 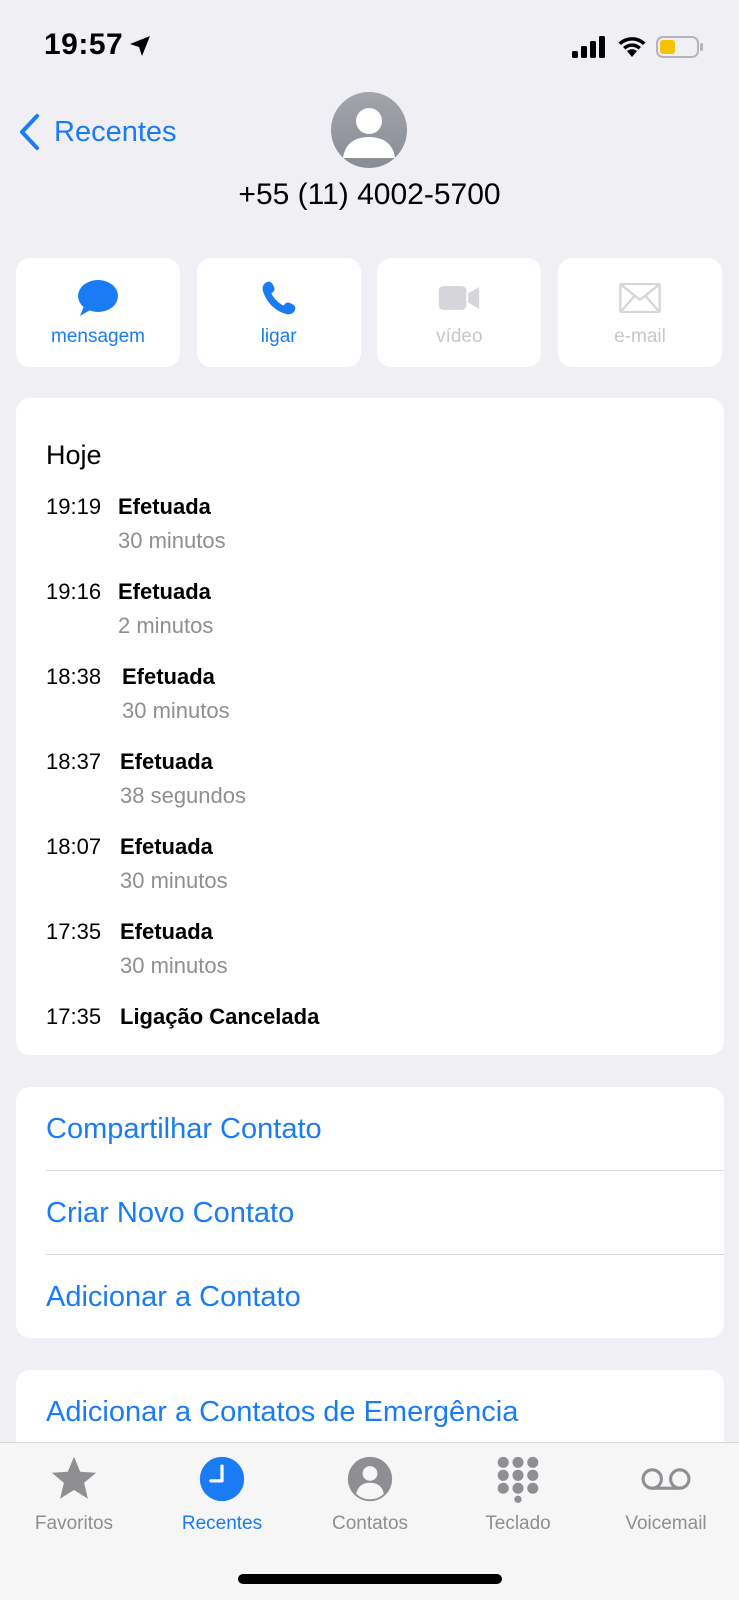 I want to click on tab-recentes: Recentes, so click(x=222, y=1494).